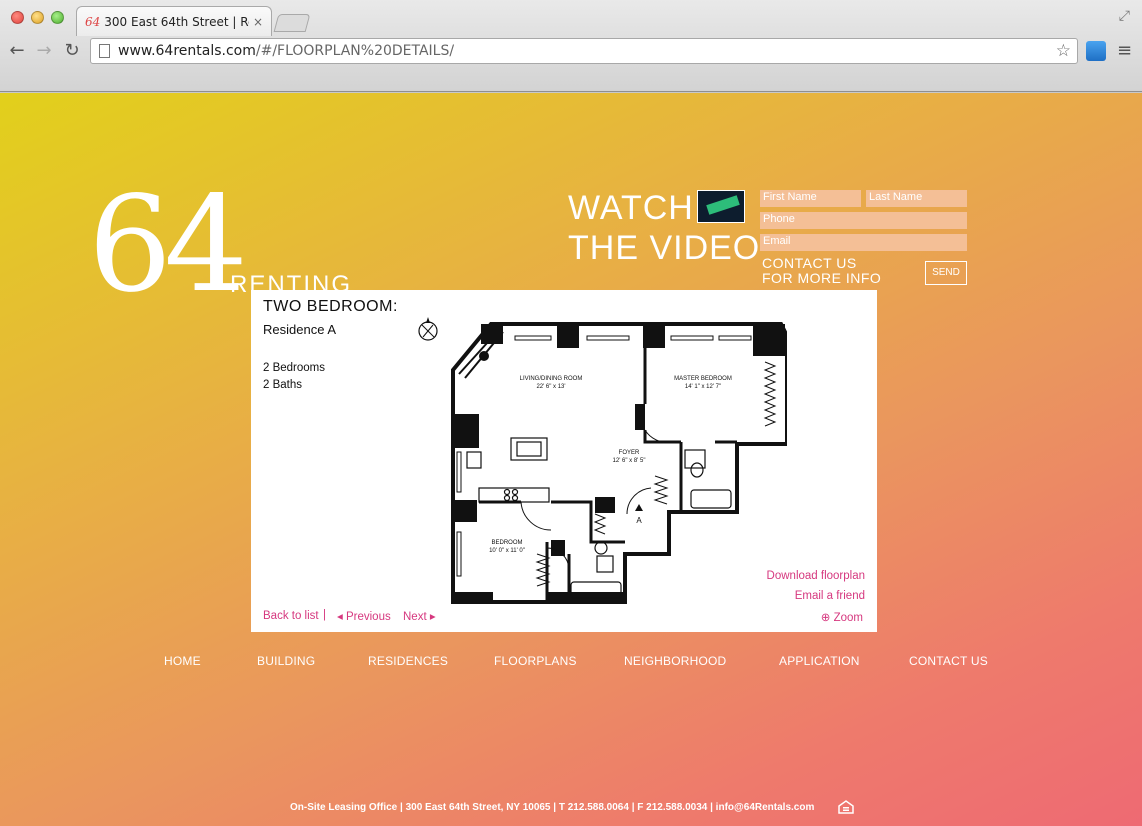 This screenshot has width=1142, height=826. I want to click on residence-name: Residence A, so click(299, 329).